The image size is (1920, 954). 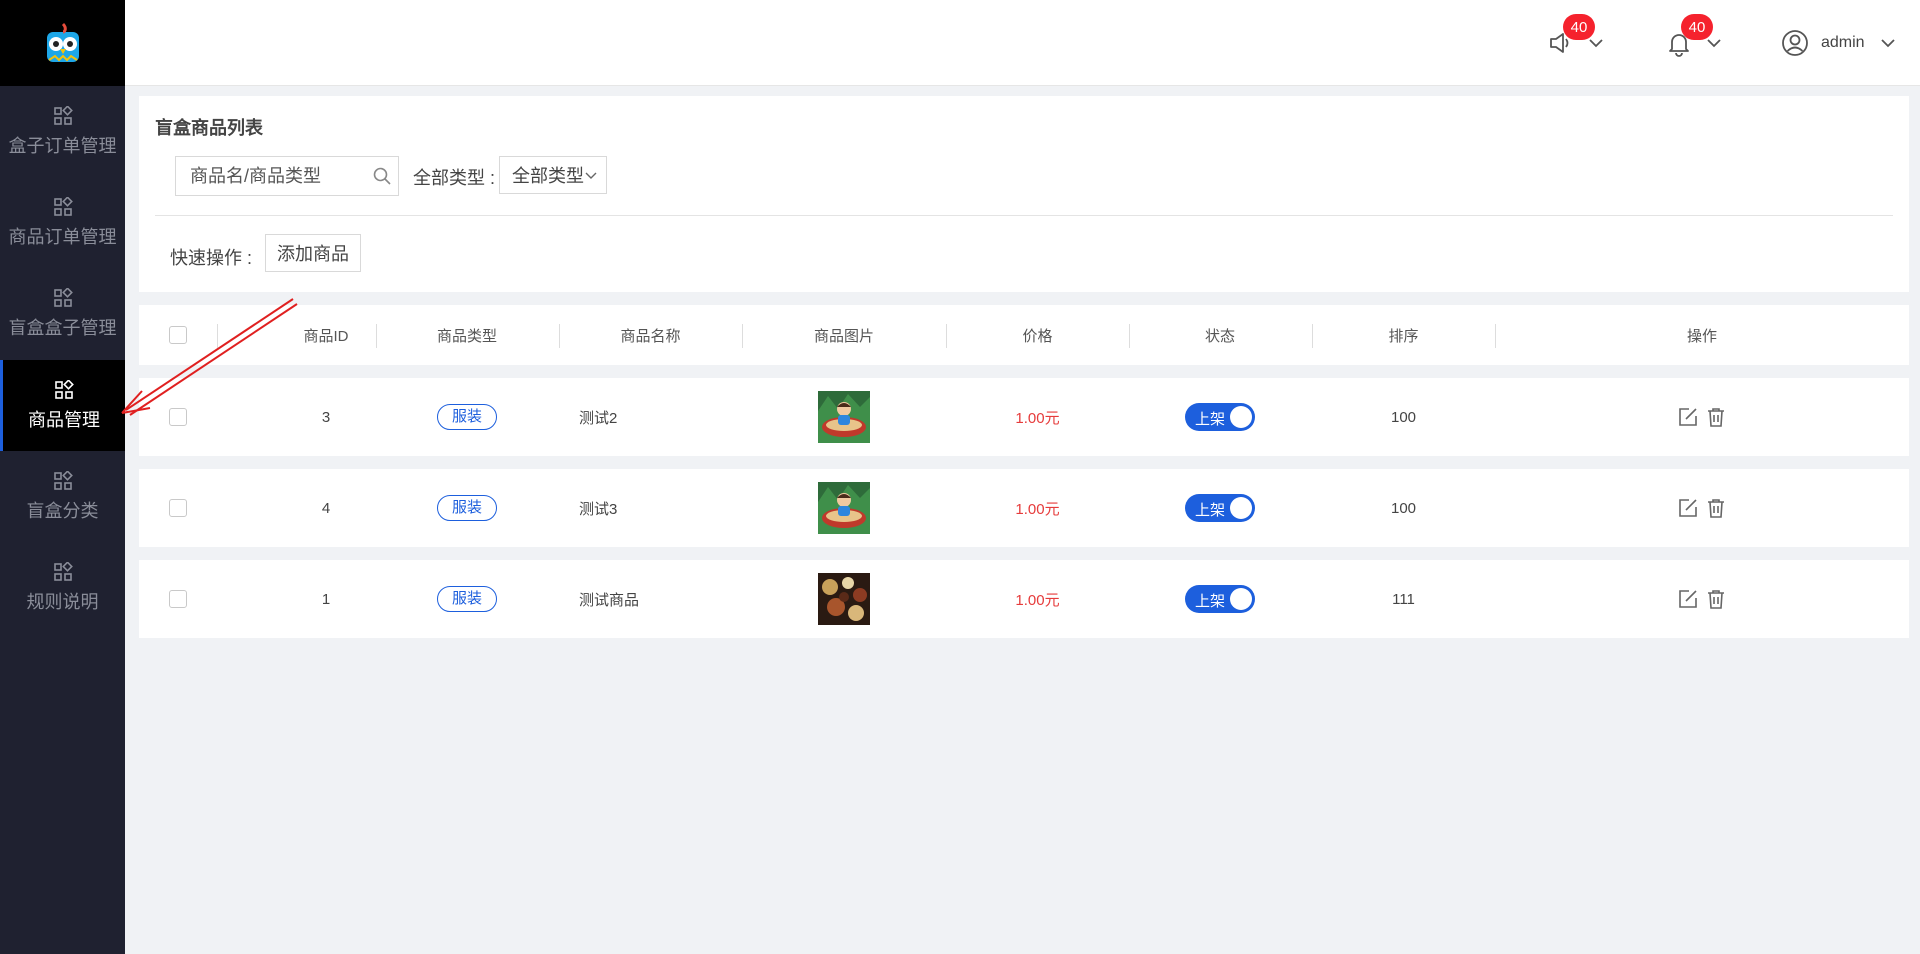 I want to click on search-box, so click(x=287, y=176).